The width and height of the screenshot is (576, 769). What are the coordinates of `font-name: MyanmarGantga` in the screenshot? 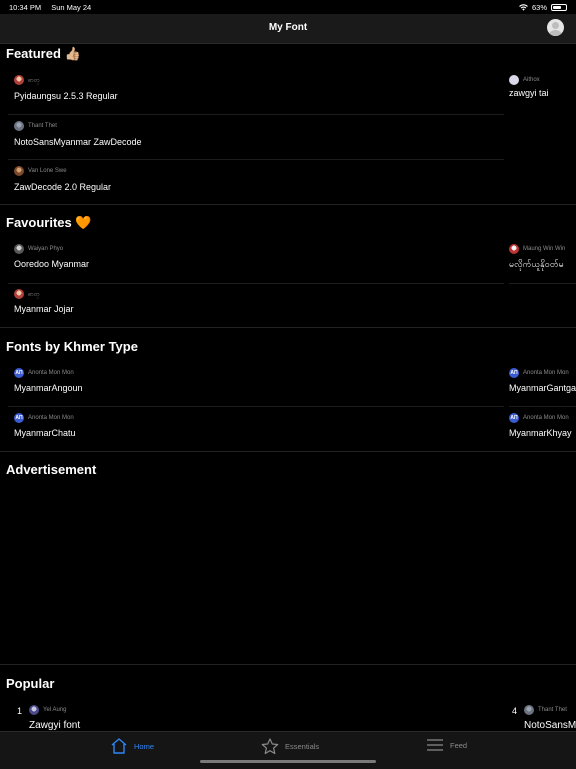 It's located at (542, 388).